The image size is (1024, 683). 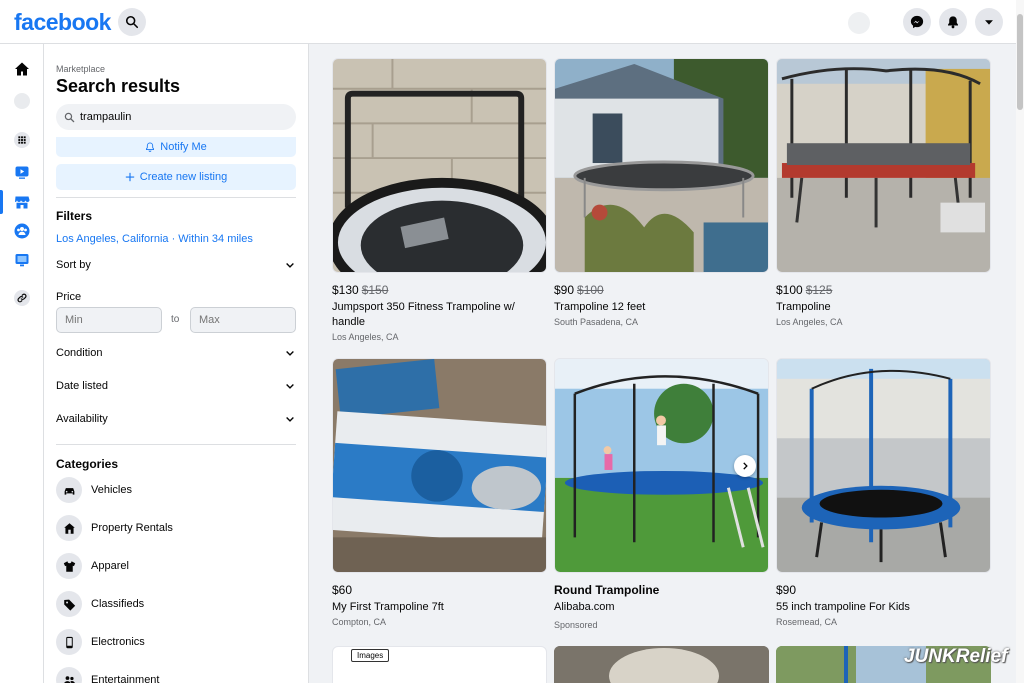 I want to click on people-icon, so click(x=69, y=679).